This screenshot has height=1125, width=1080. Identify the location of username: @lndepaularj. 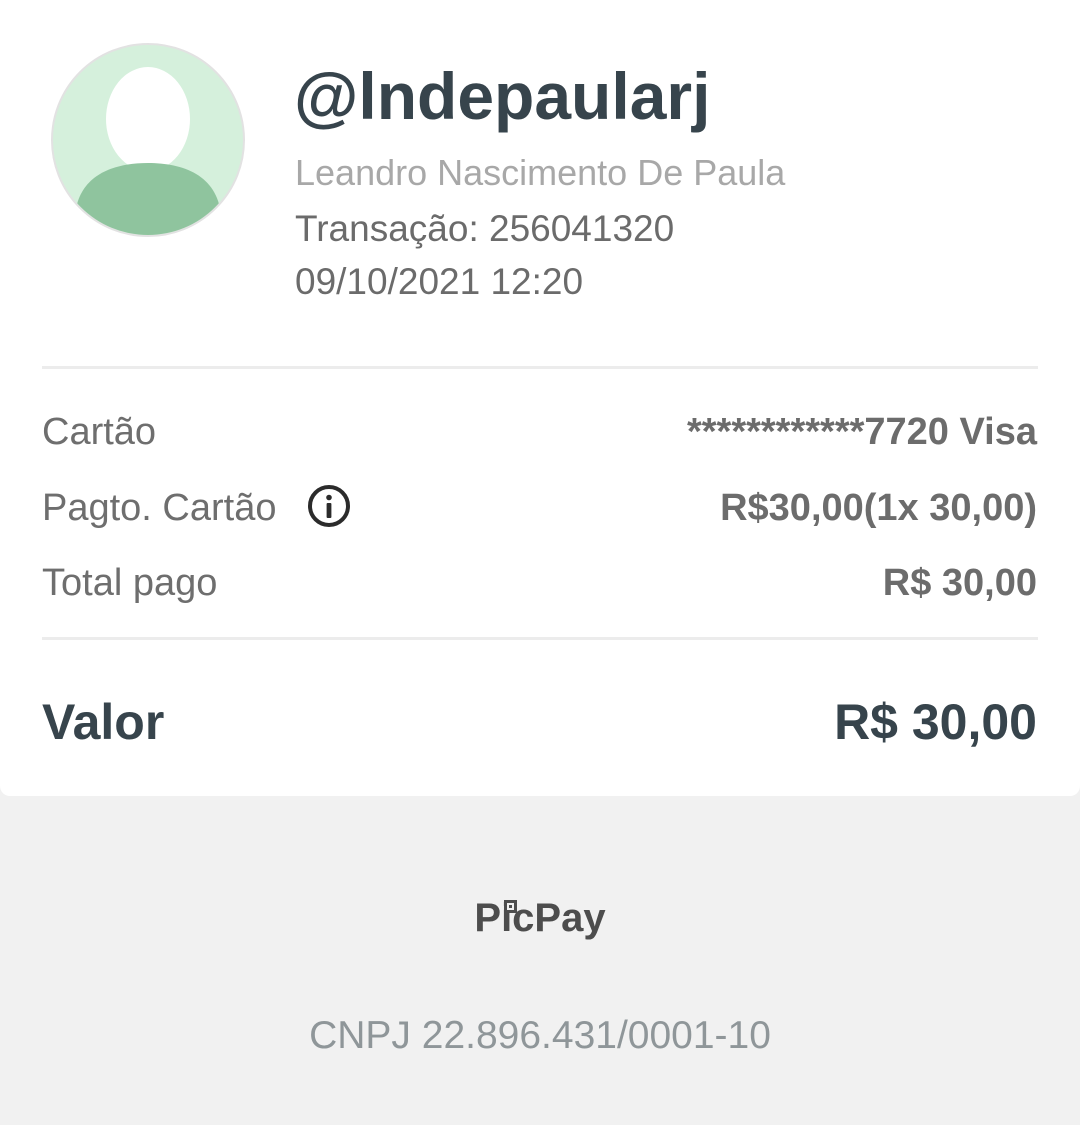
(502, 96).